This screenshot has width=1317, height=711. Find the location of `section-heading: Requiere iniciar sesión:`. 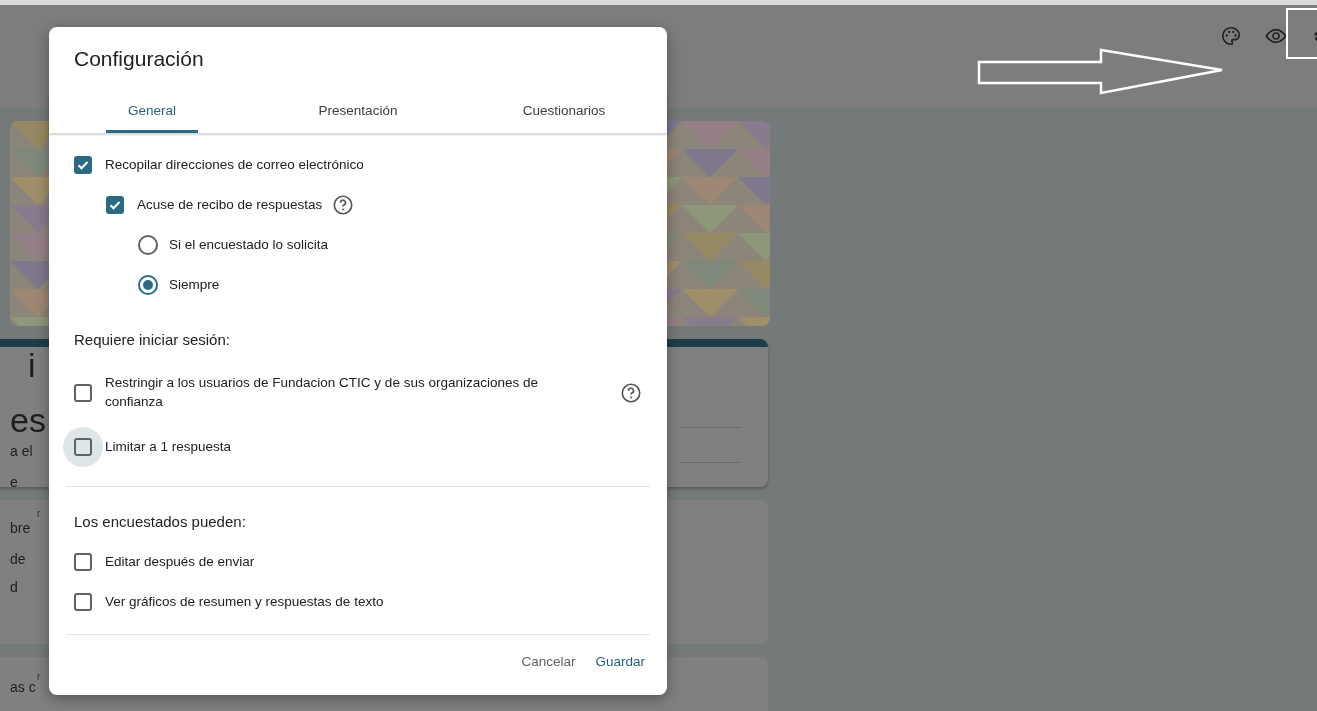

section-heading: Requiere iniciar sesión: is located at coordinates (152, 339).